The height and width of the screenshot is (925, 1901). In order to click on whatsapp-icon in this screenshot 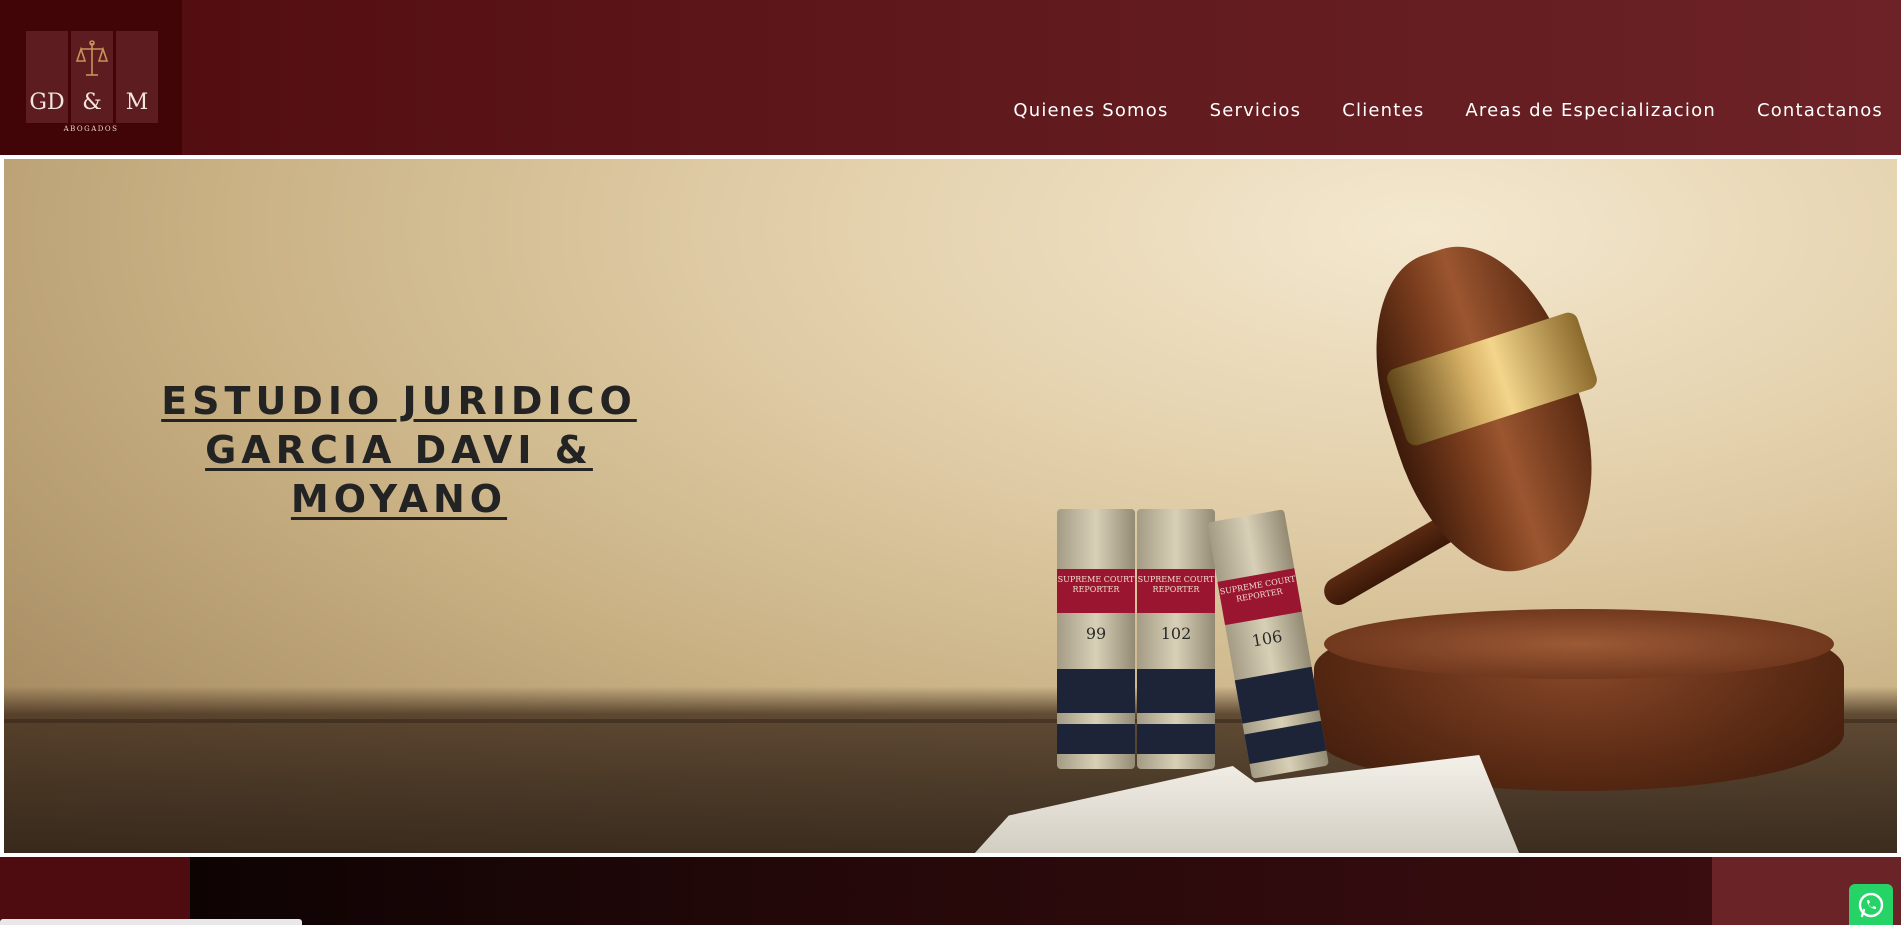, I will do `click(1871, 904)`.